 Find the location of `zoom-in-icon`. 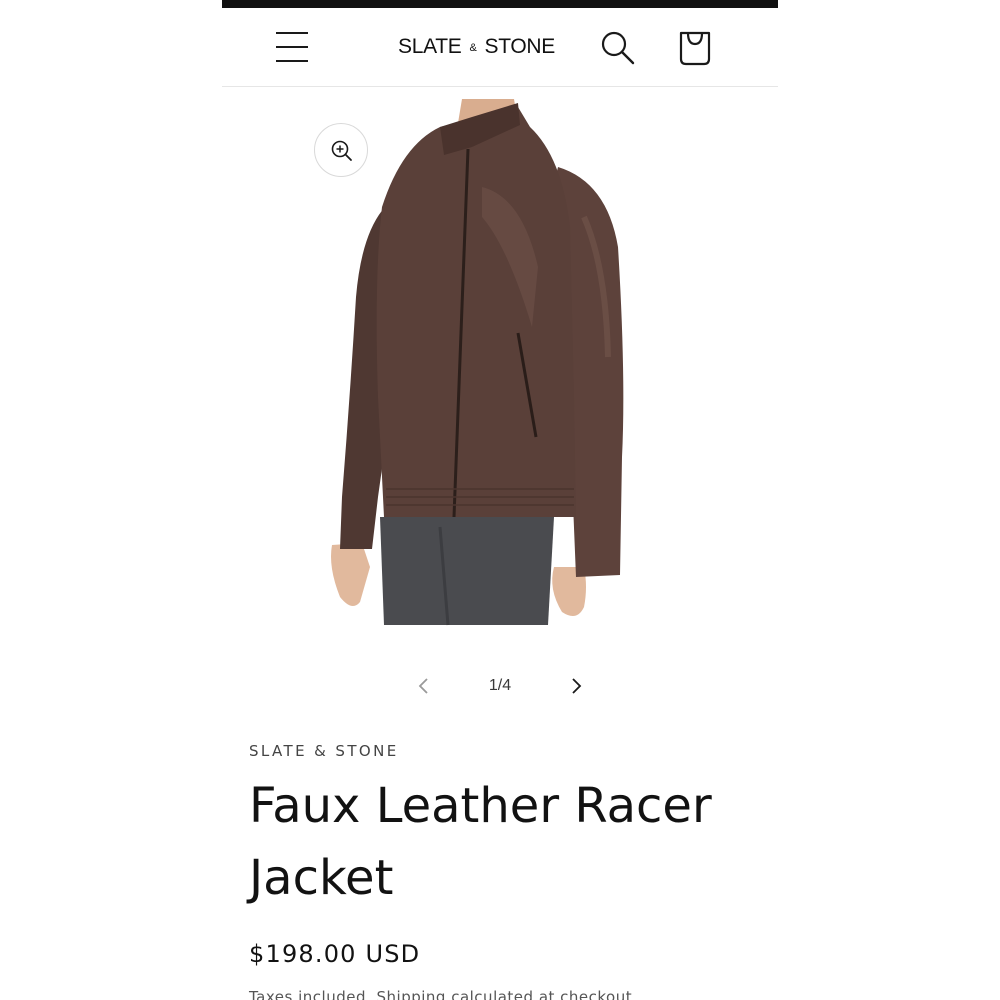

zoom-in-icon is located at coordinates (341, 150).